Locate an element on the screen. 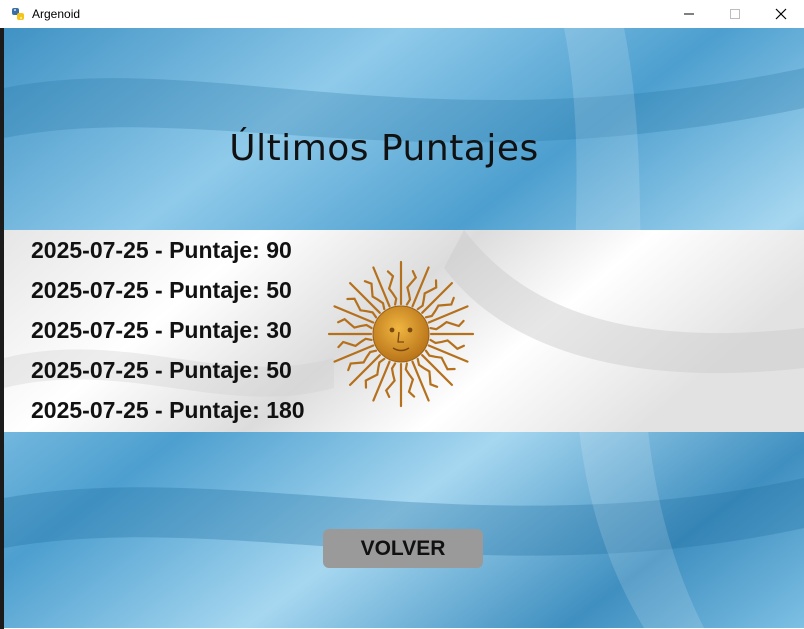 The width and height of the screenshot is (804, 629). maximize-button is located at coordinates (735, 14).